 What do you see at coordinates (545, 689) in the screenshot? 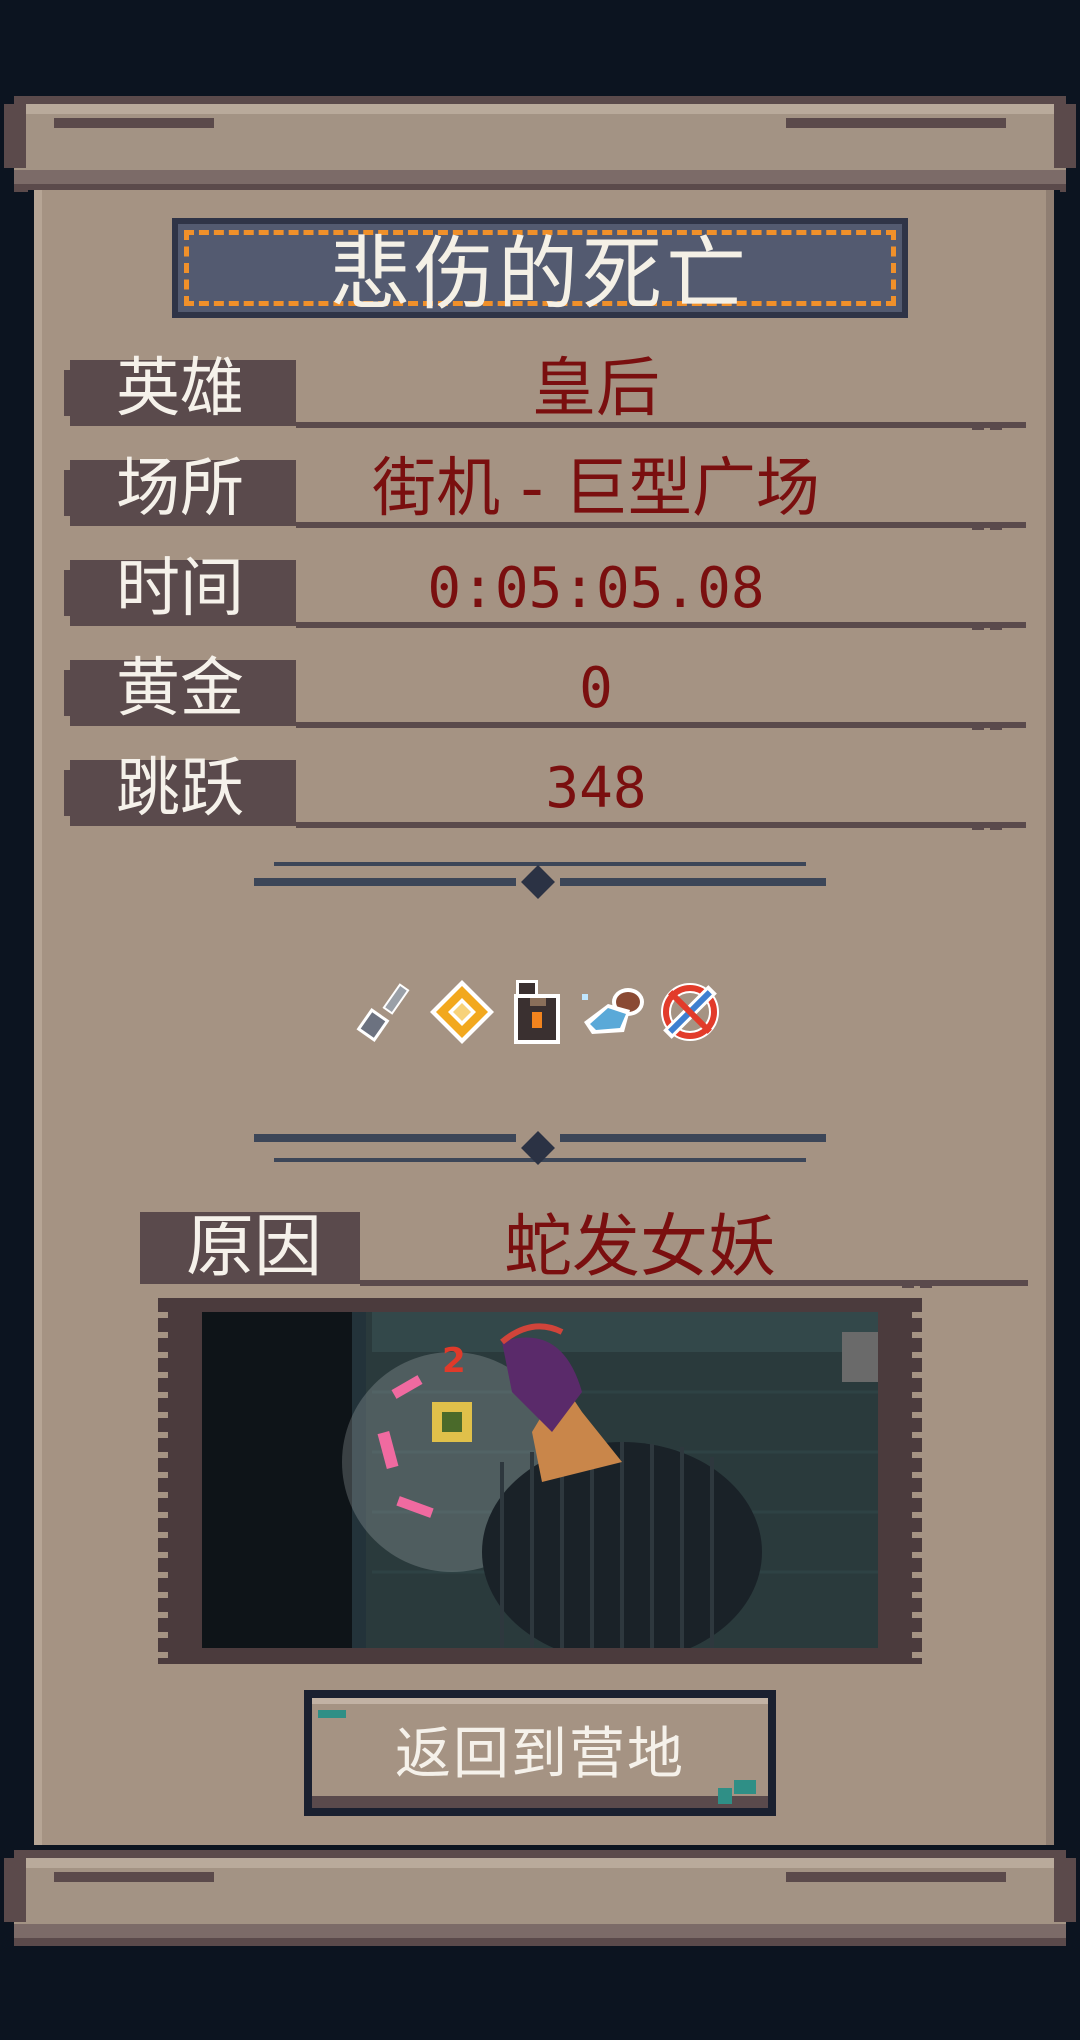
I see `stat-row-gold: 黄金 0` at bounding box center [545, 689].